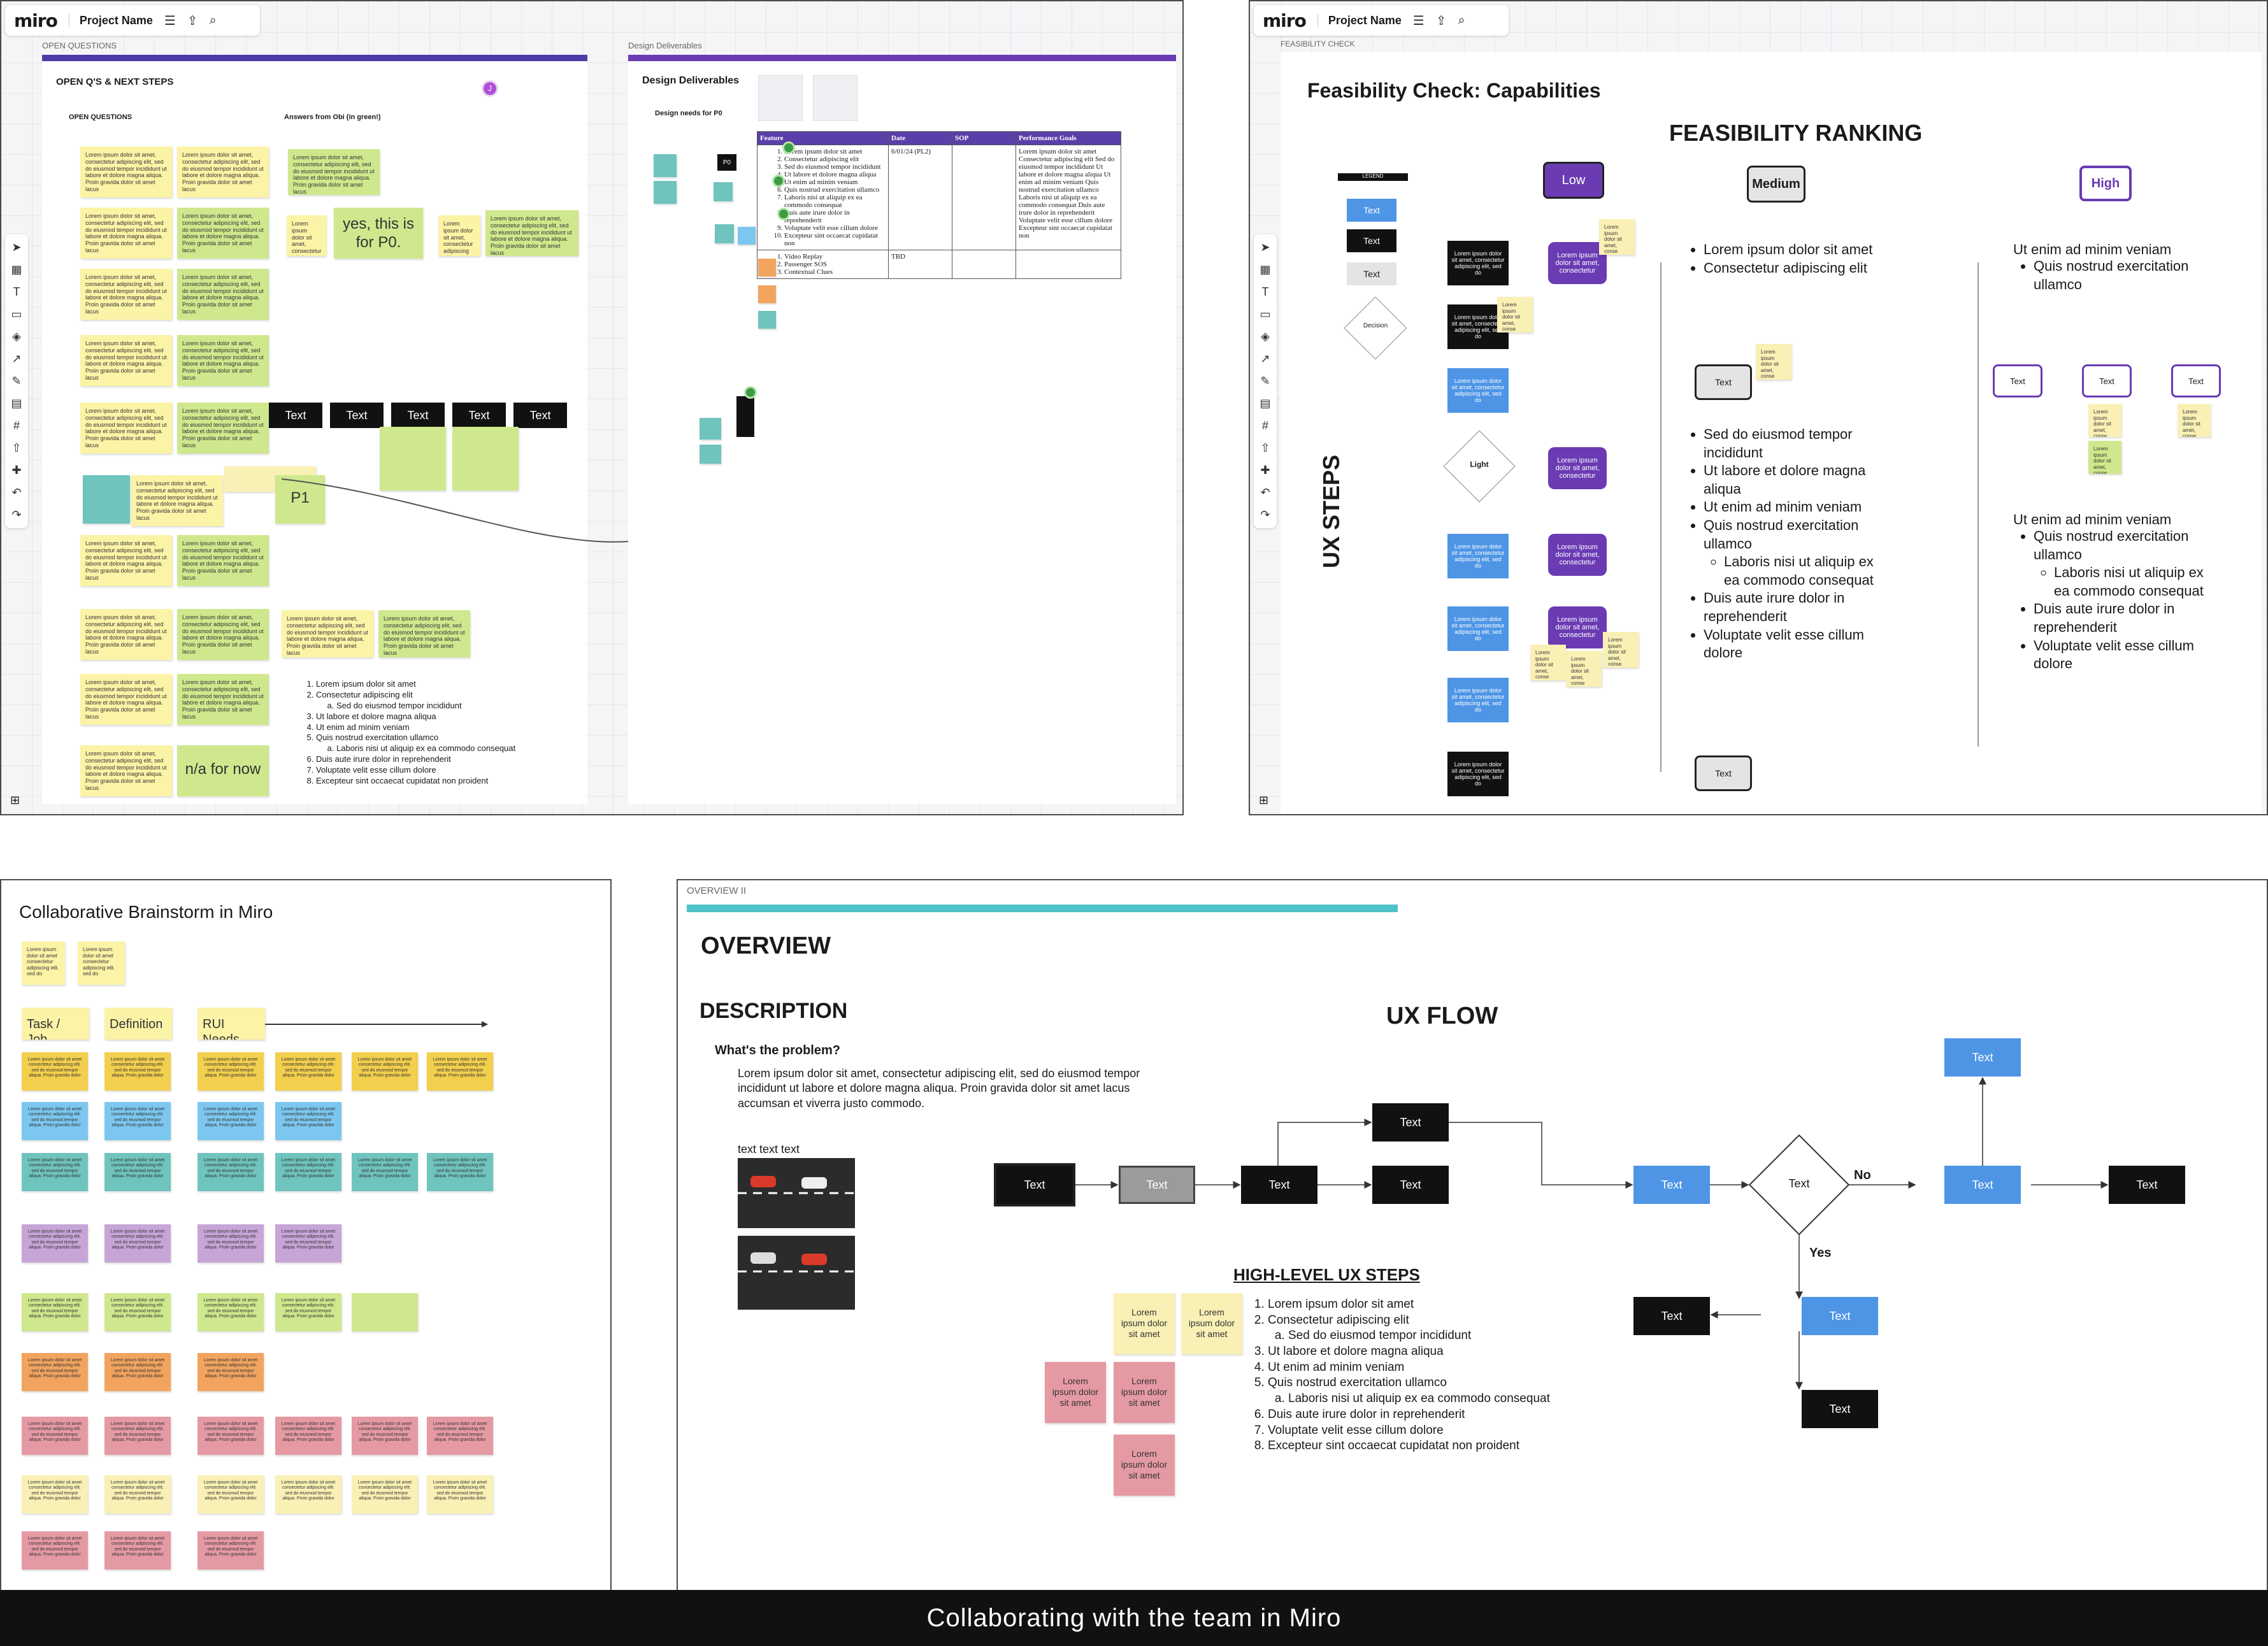 Image resolution: width=2268 pixels, height=1646 pixels. I want to click on share-icon: ⇪, so click(1441, 21).